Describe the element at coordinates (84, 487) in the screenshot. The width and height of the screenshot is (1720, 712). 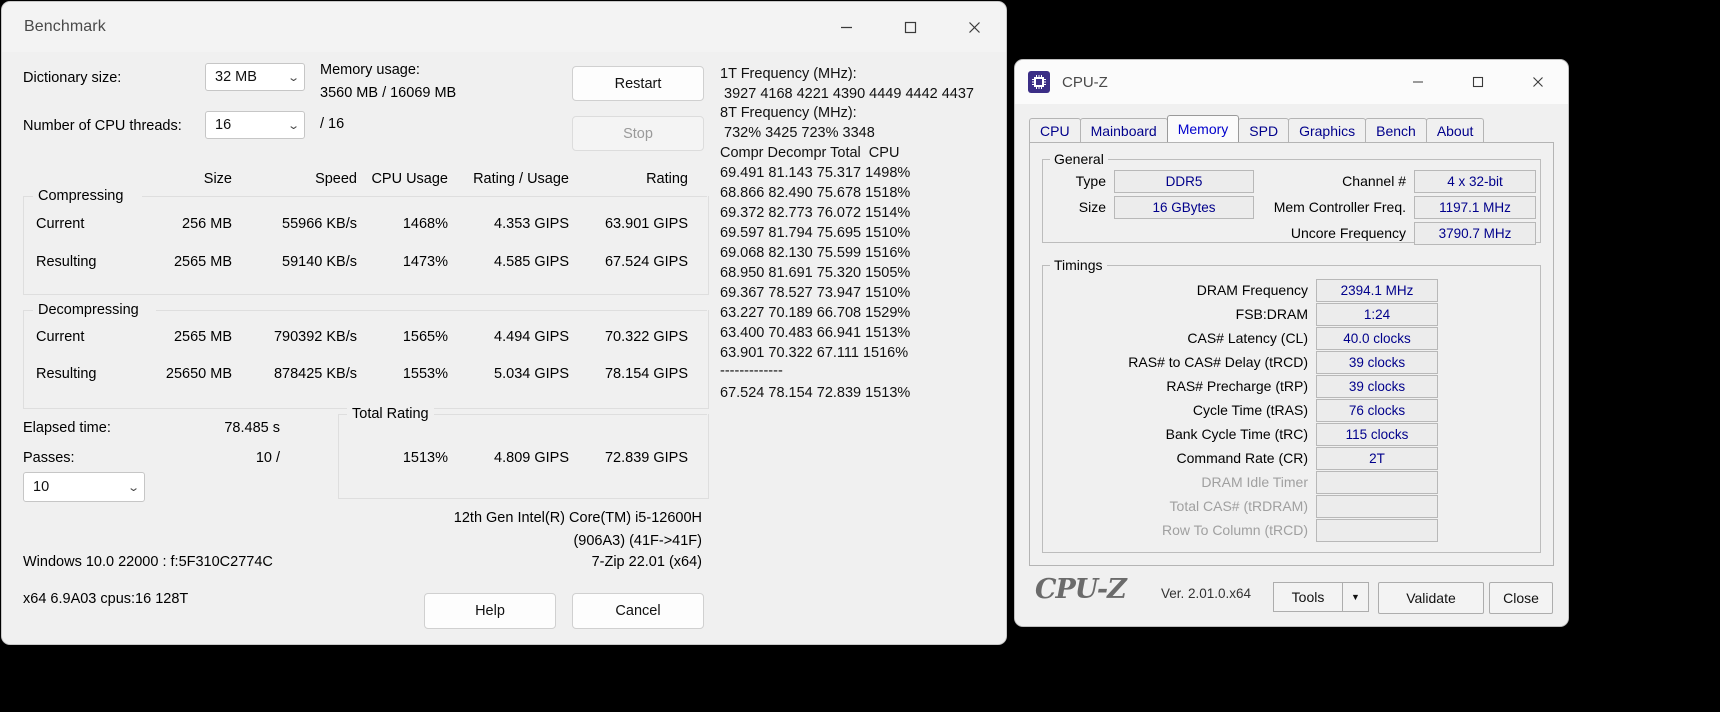
I see `passes-select: 10 ⌄` at that location.